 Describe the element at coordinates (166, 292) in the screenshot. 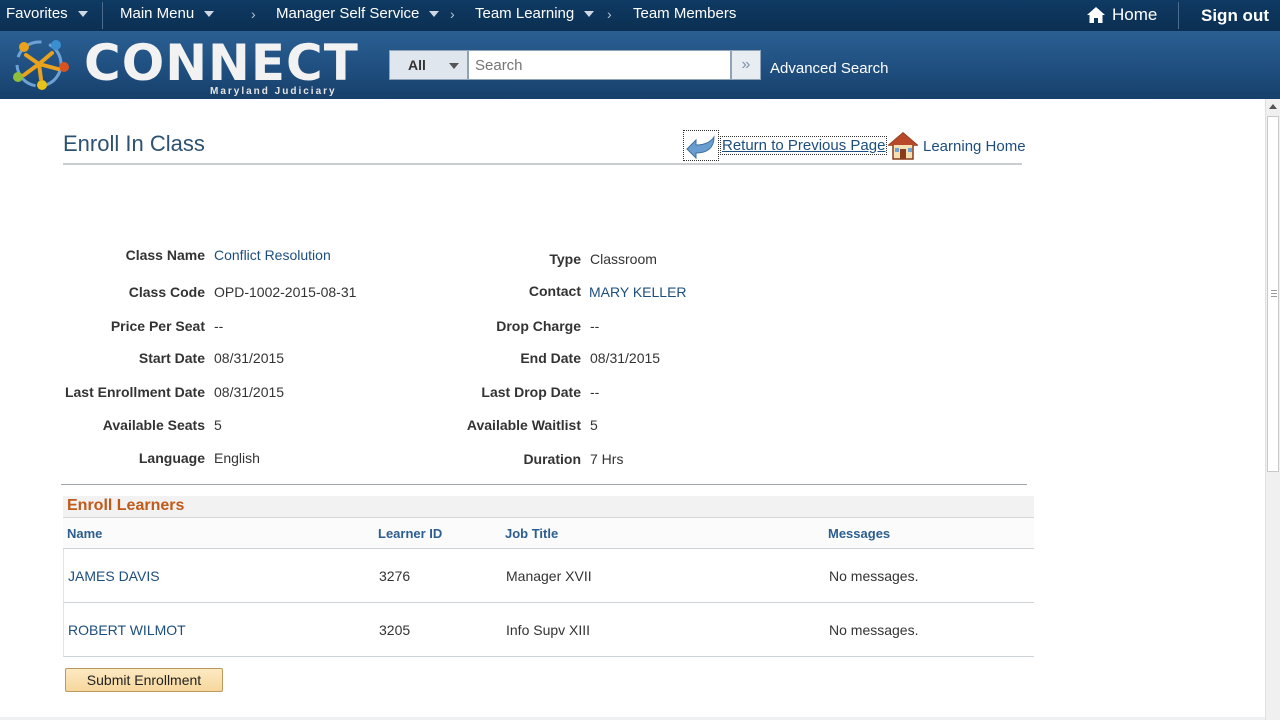

I see `class-code-label: Class Code` at that location.